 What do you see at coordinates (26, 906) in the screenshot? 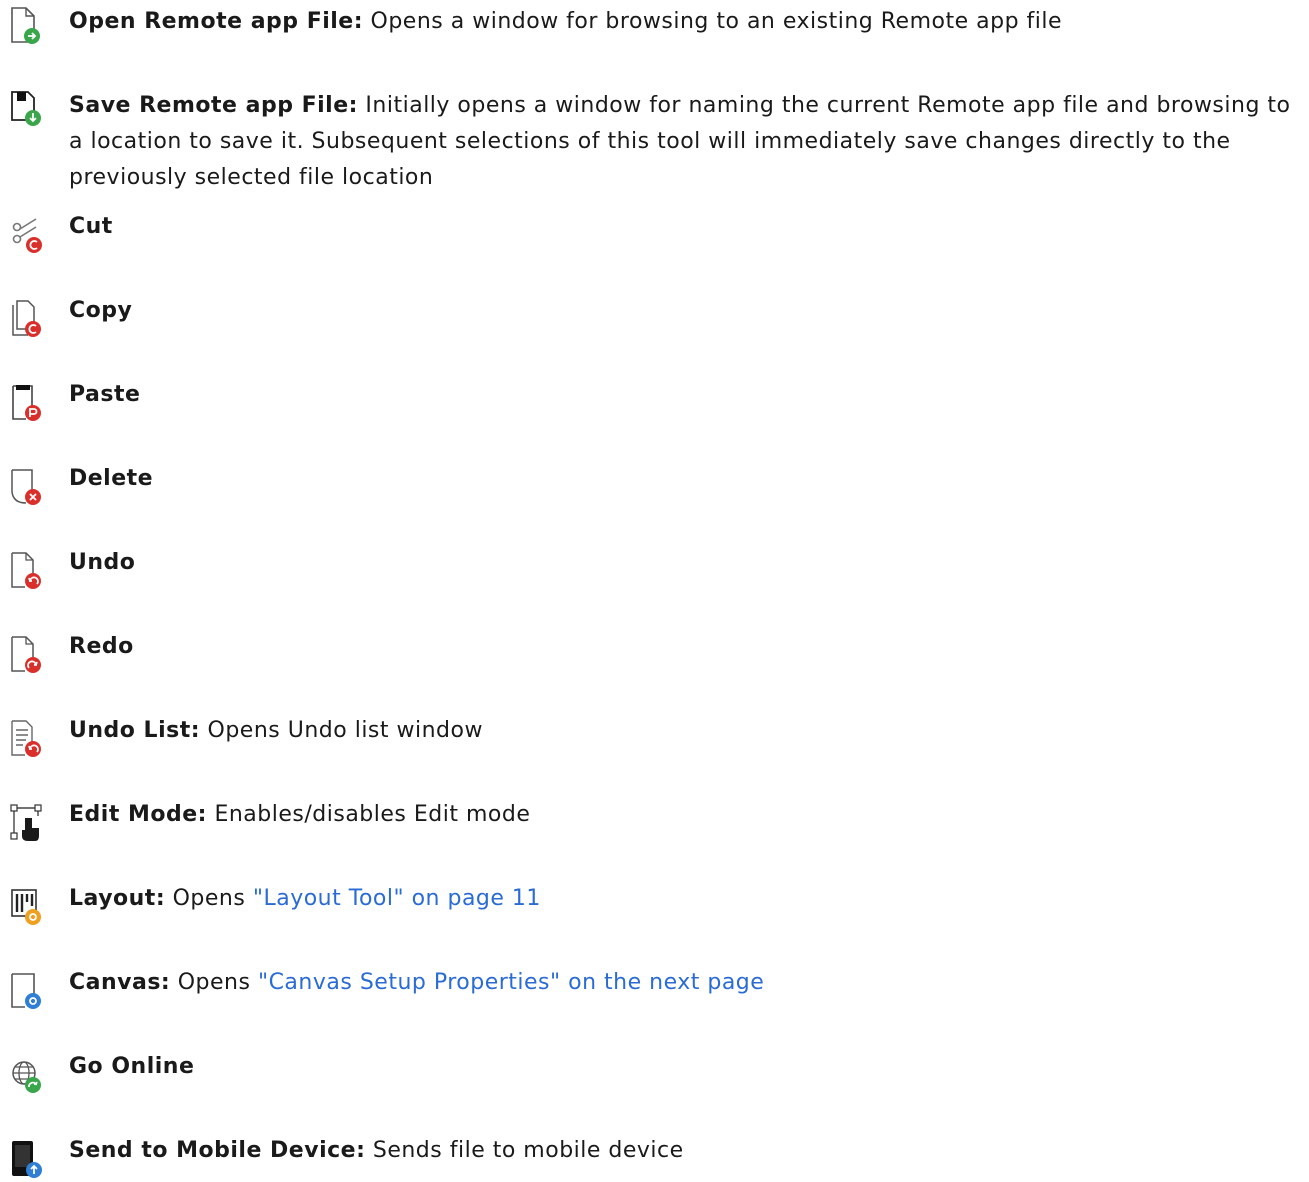
I see `layout-icon` at bounding box center [26, 906].